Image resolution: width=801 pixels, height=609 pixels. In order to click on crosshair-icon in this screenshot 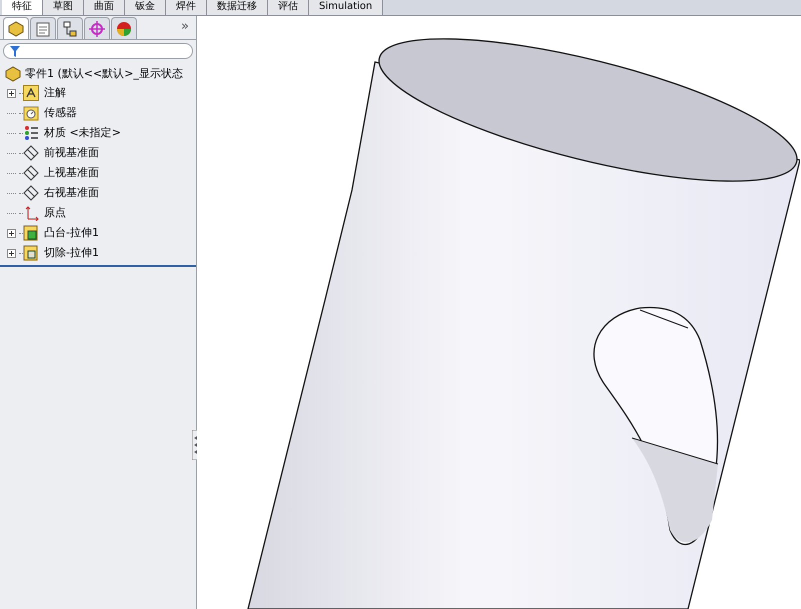, I will do `click(97, 29)`.